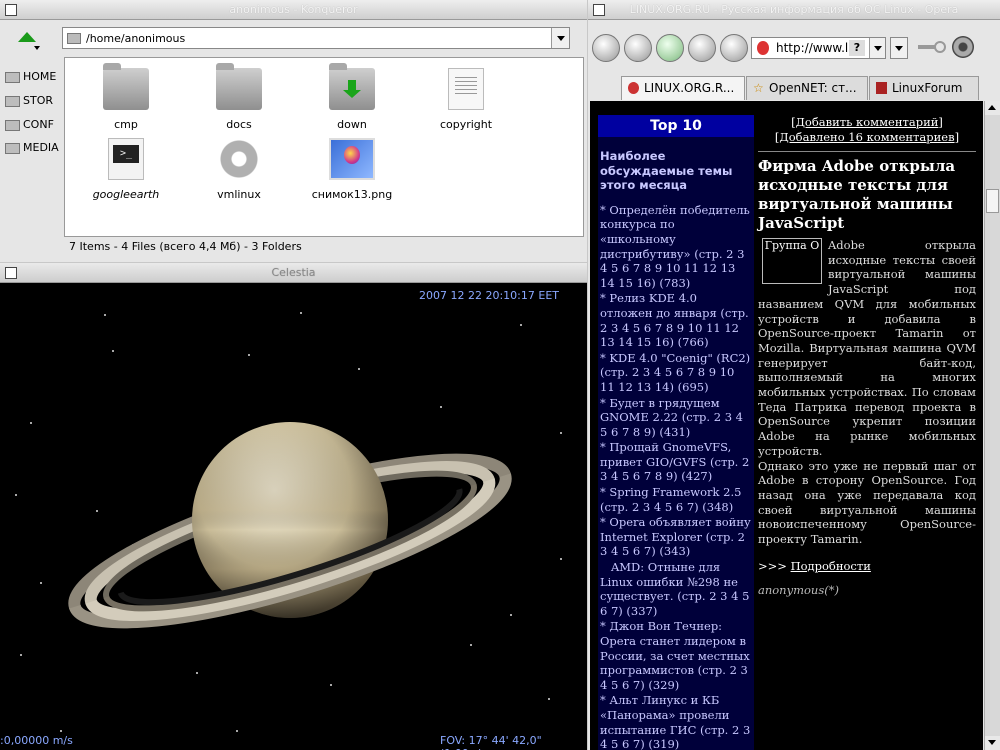 This screenshot has width=1000, height=750. What do you see at coordinates (734, 48) in the screenshot?
I see `home-button` at bounding box center [734, 48].